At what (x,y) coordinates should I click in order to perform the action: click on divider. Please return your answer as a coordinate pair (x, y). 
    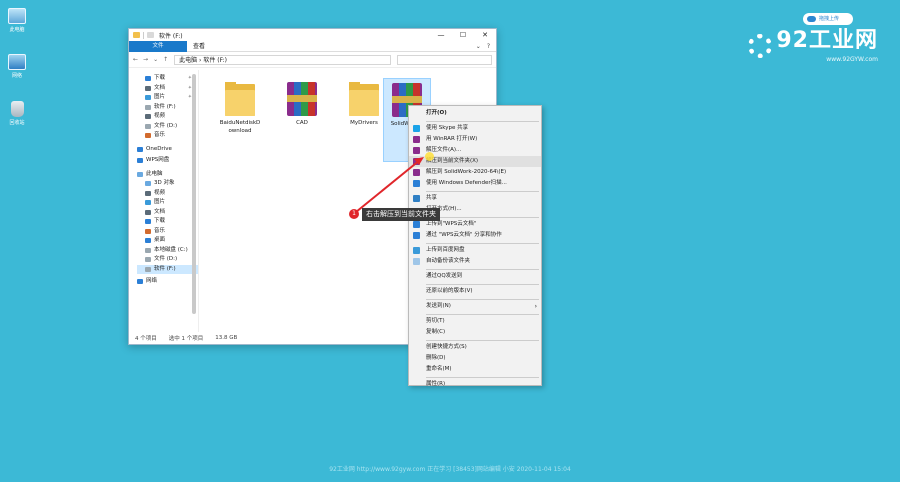
    Looking at the image, I should click on (143, 35).